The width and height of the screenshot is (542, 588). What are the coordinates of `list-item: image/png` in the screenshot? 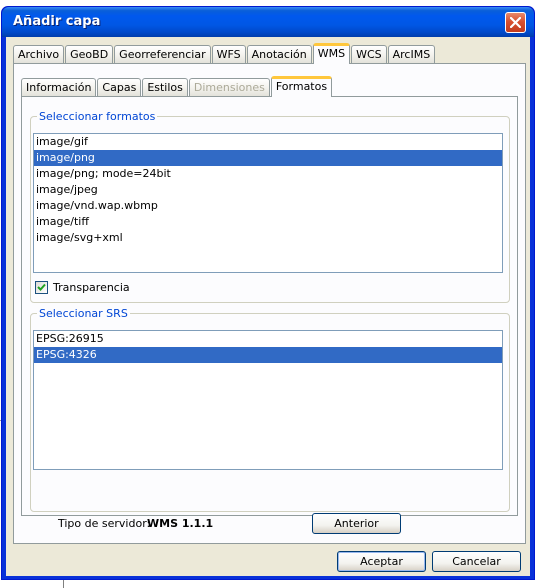 It's located at (268, 158).